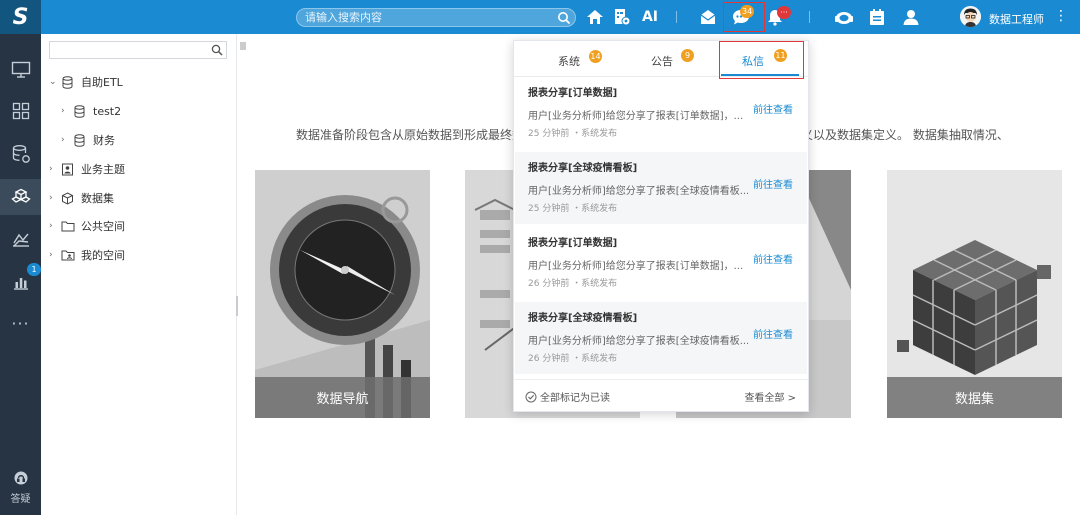  Describe the element at coordinates (1061, 16) in the screenshot. I see `more-menu-icon: ⋮` at that location.